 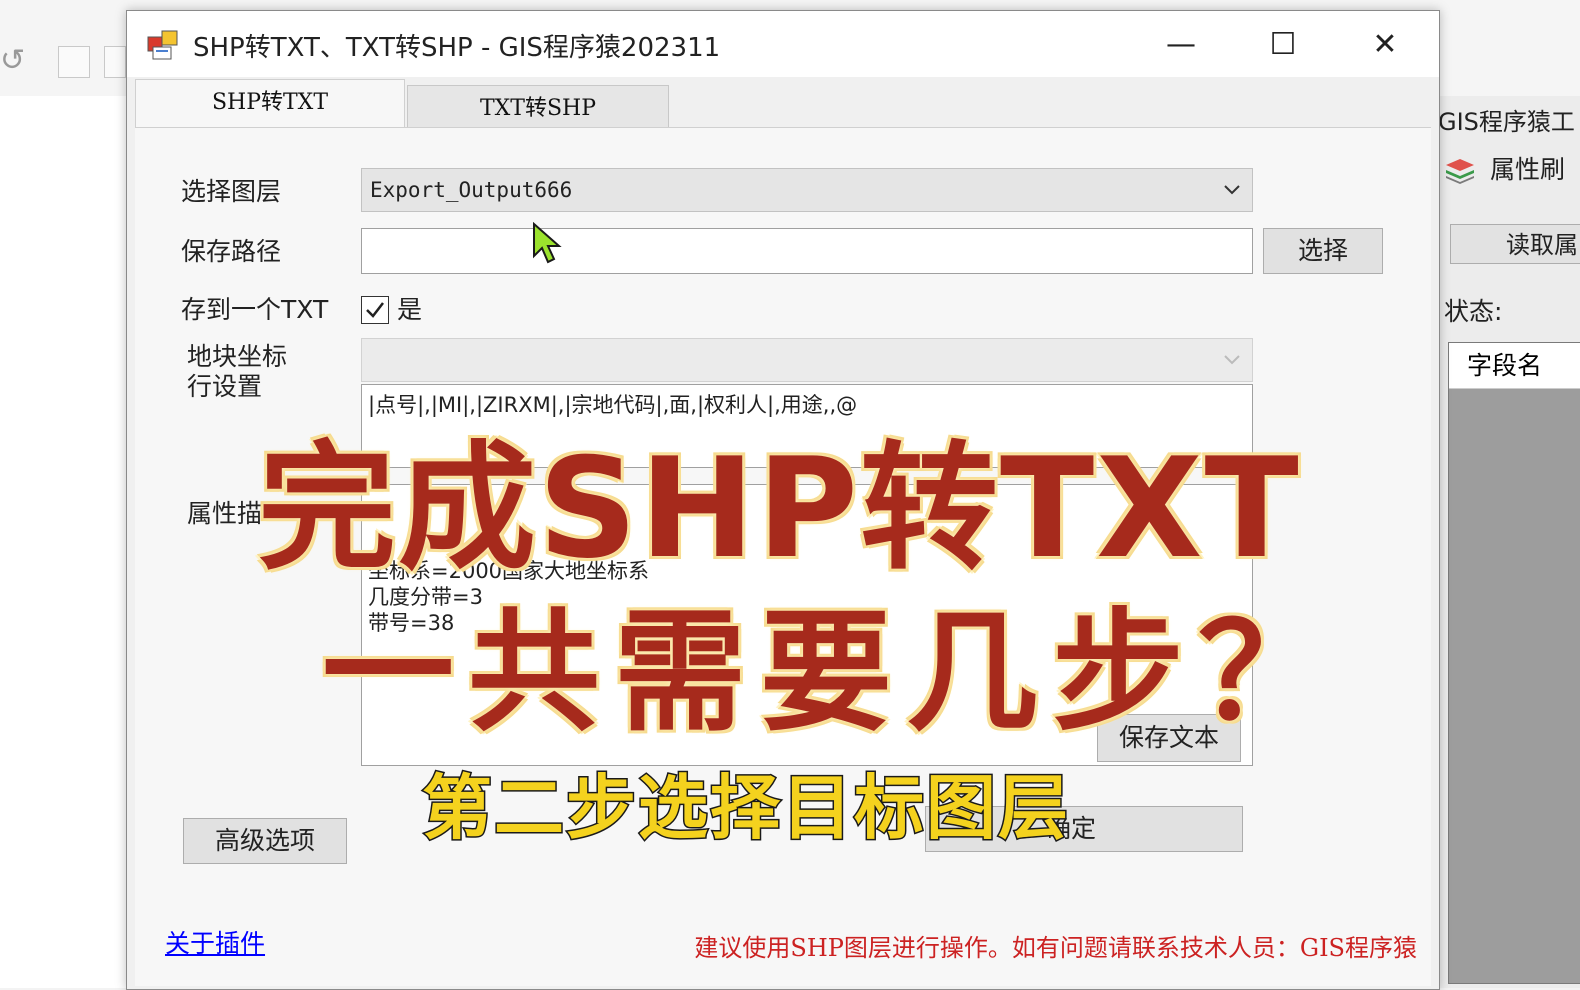 What do you see at coordinates (1460, 171) in the screenshot?
I see `layers-icon` at bounding box center [1460, 171].